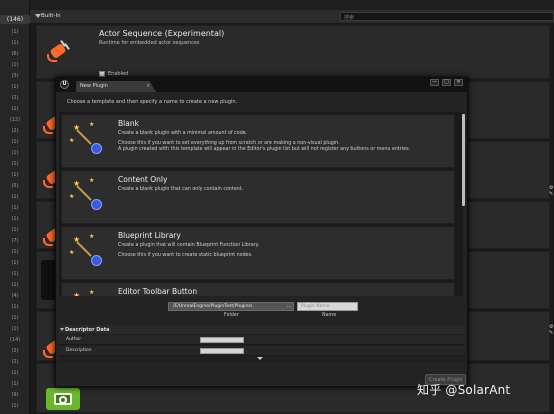 The height and width of the screenshot is (414, 554). I want to click on plugin-name: Actor Sequence (Experimental), so click(162, 33).